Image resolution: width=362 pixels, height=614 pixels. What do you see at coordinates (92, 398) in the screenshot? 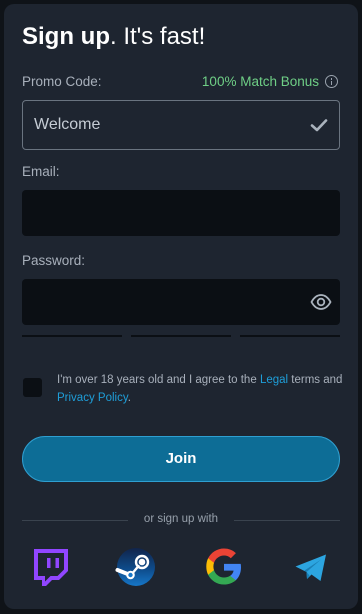
I see `privacy-policy-link: Privacy Policy` at bounding box center [92, 398].